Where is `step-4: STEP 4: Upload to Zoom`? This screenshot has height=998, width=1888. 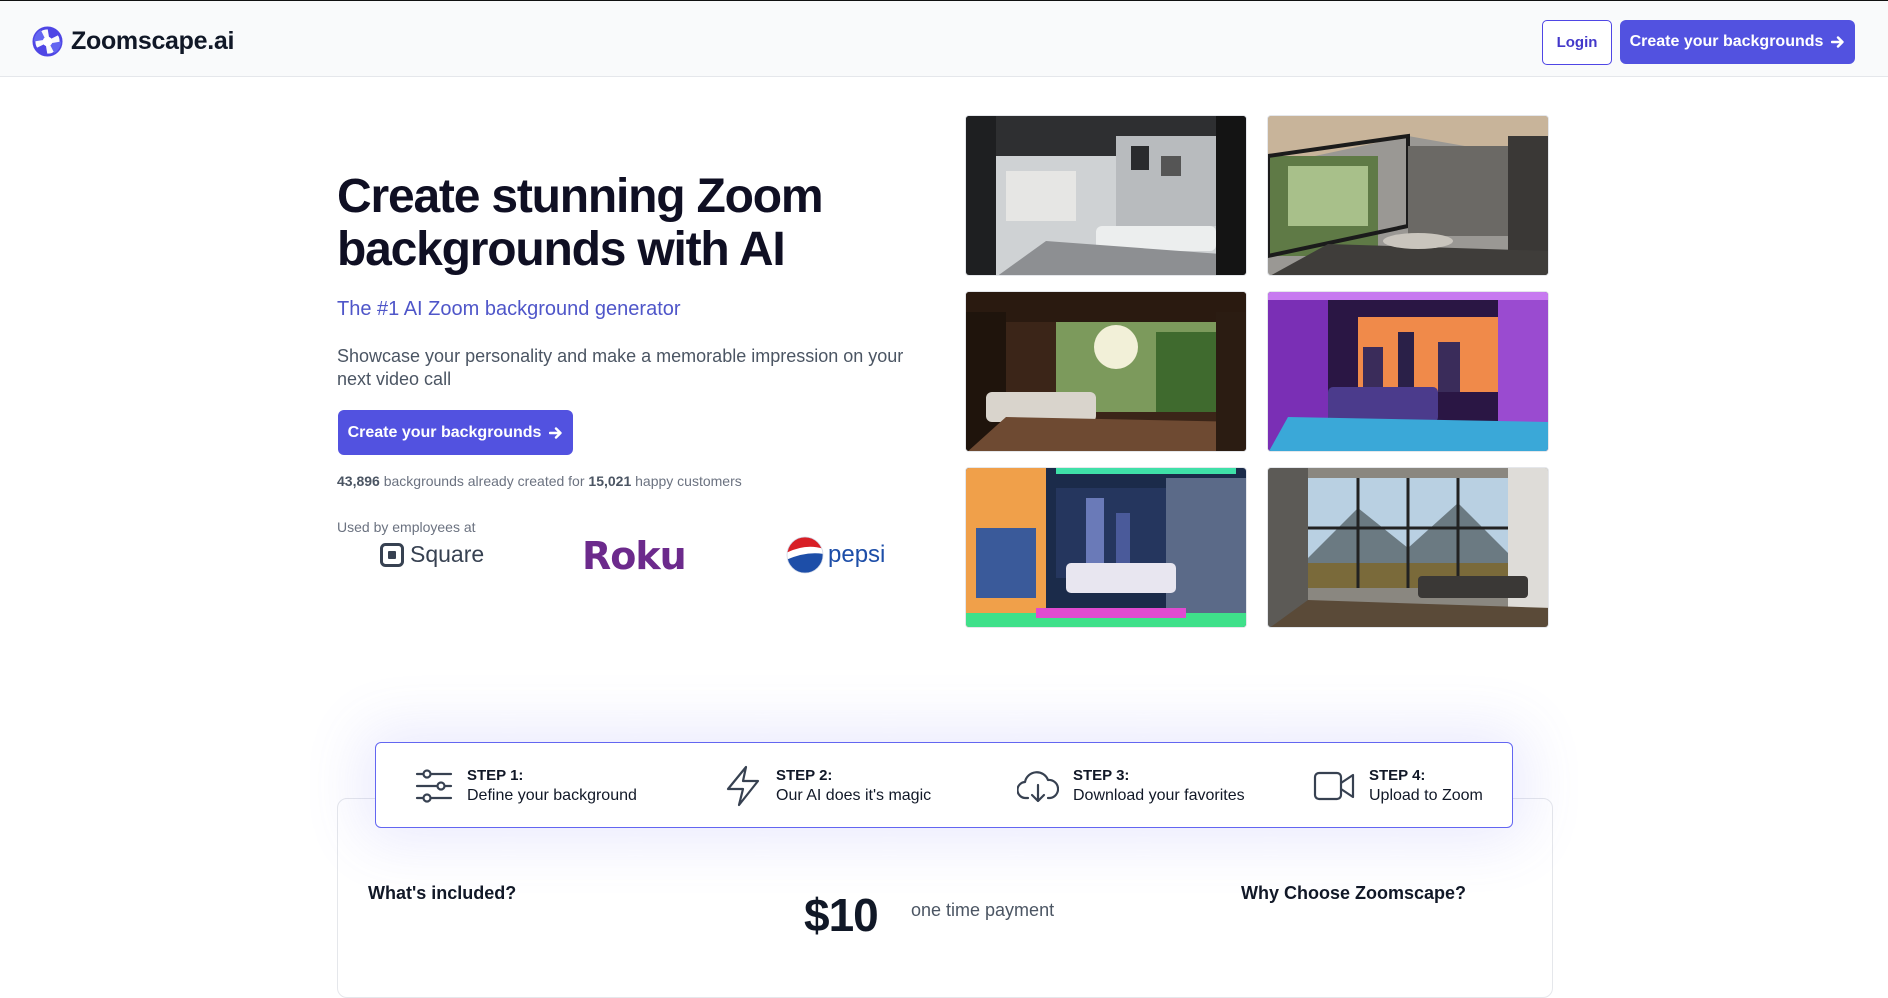
step-4: STEP 4: Upload to Zoom is located at coordinates (1398, 786).